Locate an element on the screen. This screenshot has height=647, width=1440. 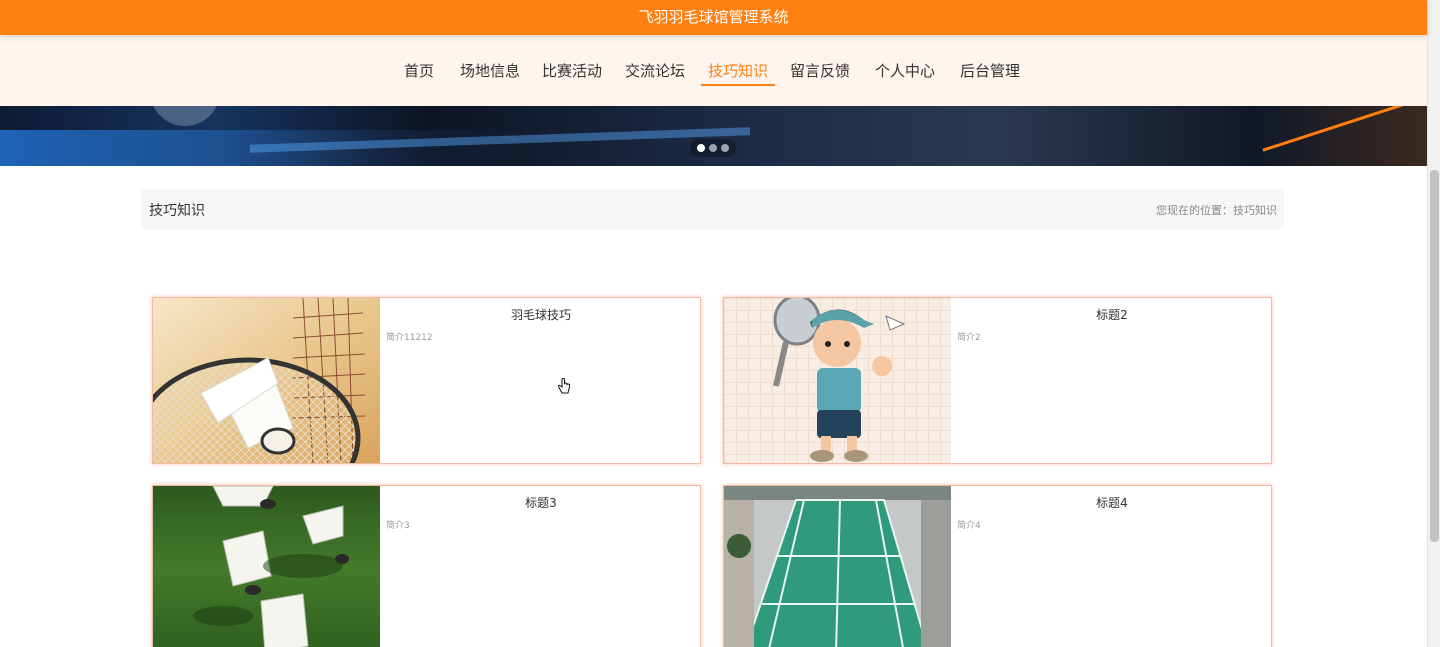
shuttlecocks-grass-image is located at coordinates (266, 566).